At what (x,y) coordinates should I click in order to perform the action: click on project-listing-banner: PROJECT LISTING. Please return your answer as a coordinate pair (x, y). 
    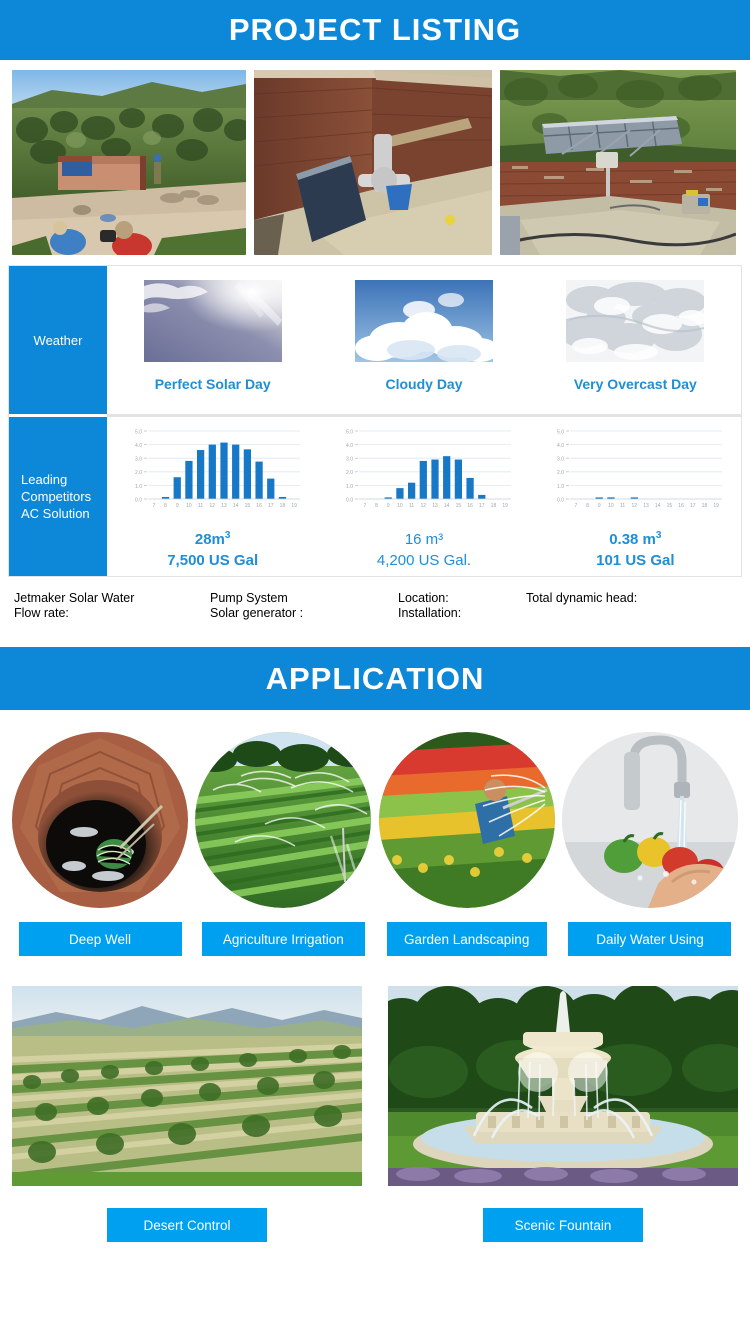
    Looking at the image, I should click on (375, 30).